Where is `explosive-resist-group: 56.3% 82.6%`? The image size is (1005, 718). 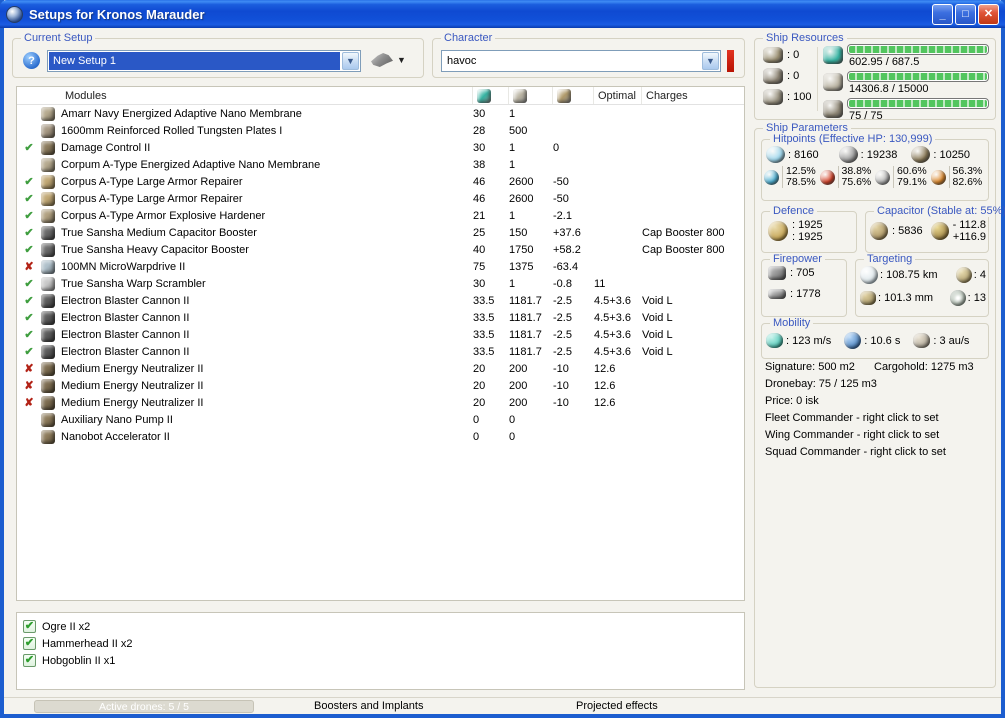
explosive-resist-group: 56.3% 82.6% is located at coordinates (958, 177).